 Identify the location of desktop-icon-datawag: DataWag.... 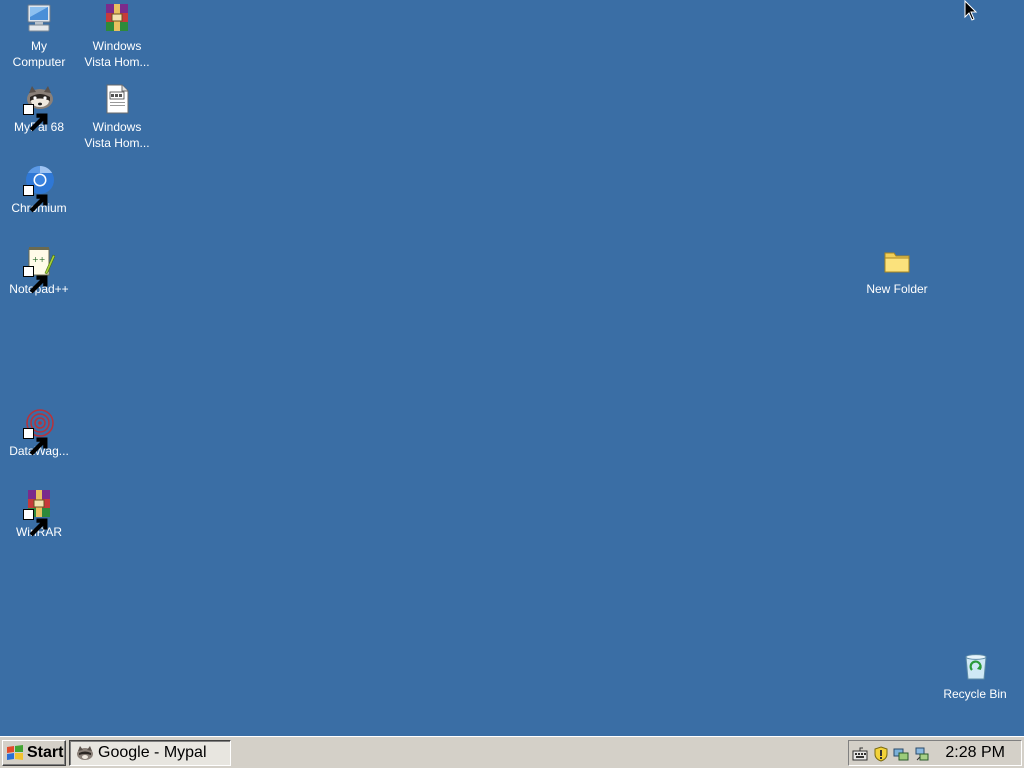
(39, 433).